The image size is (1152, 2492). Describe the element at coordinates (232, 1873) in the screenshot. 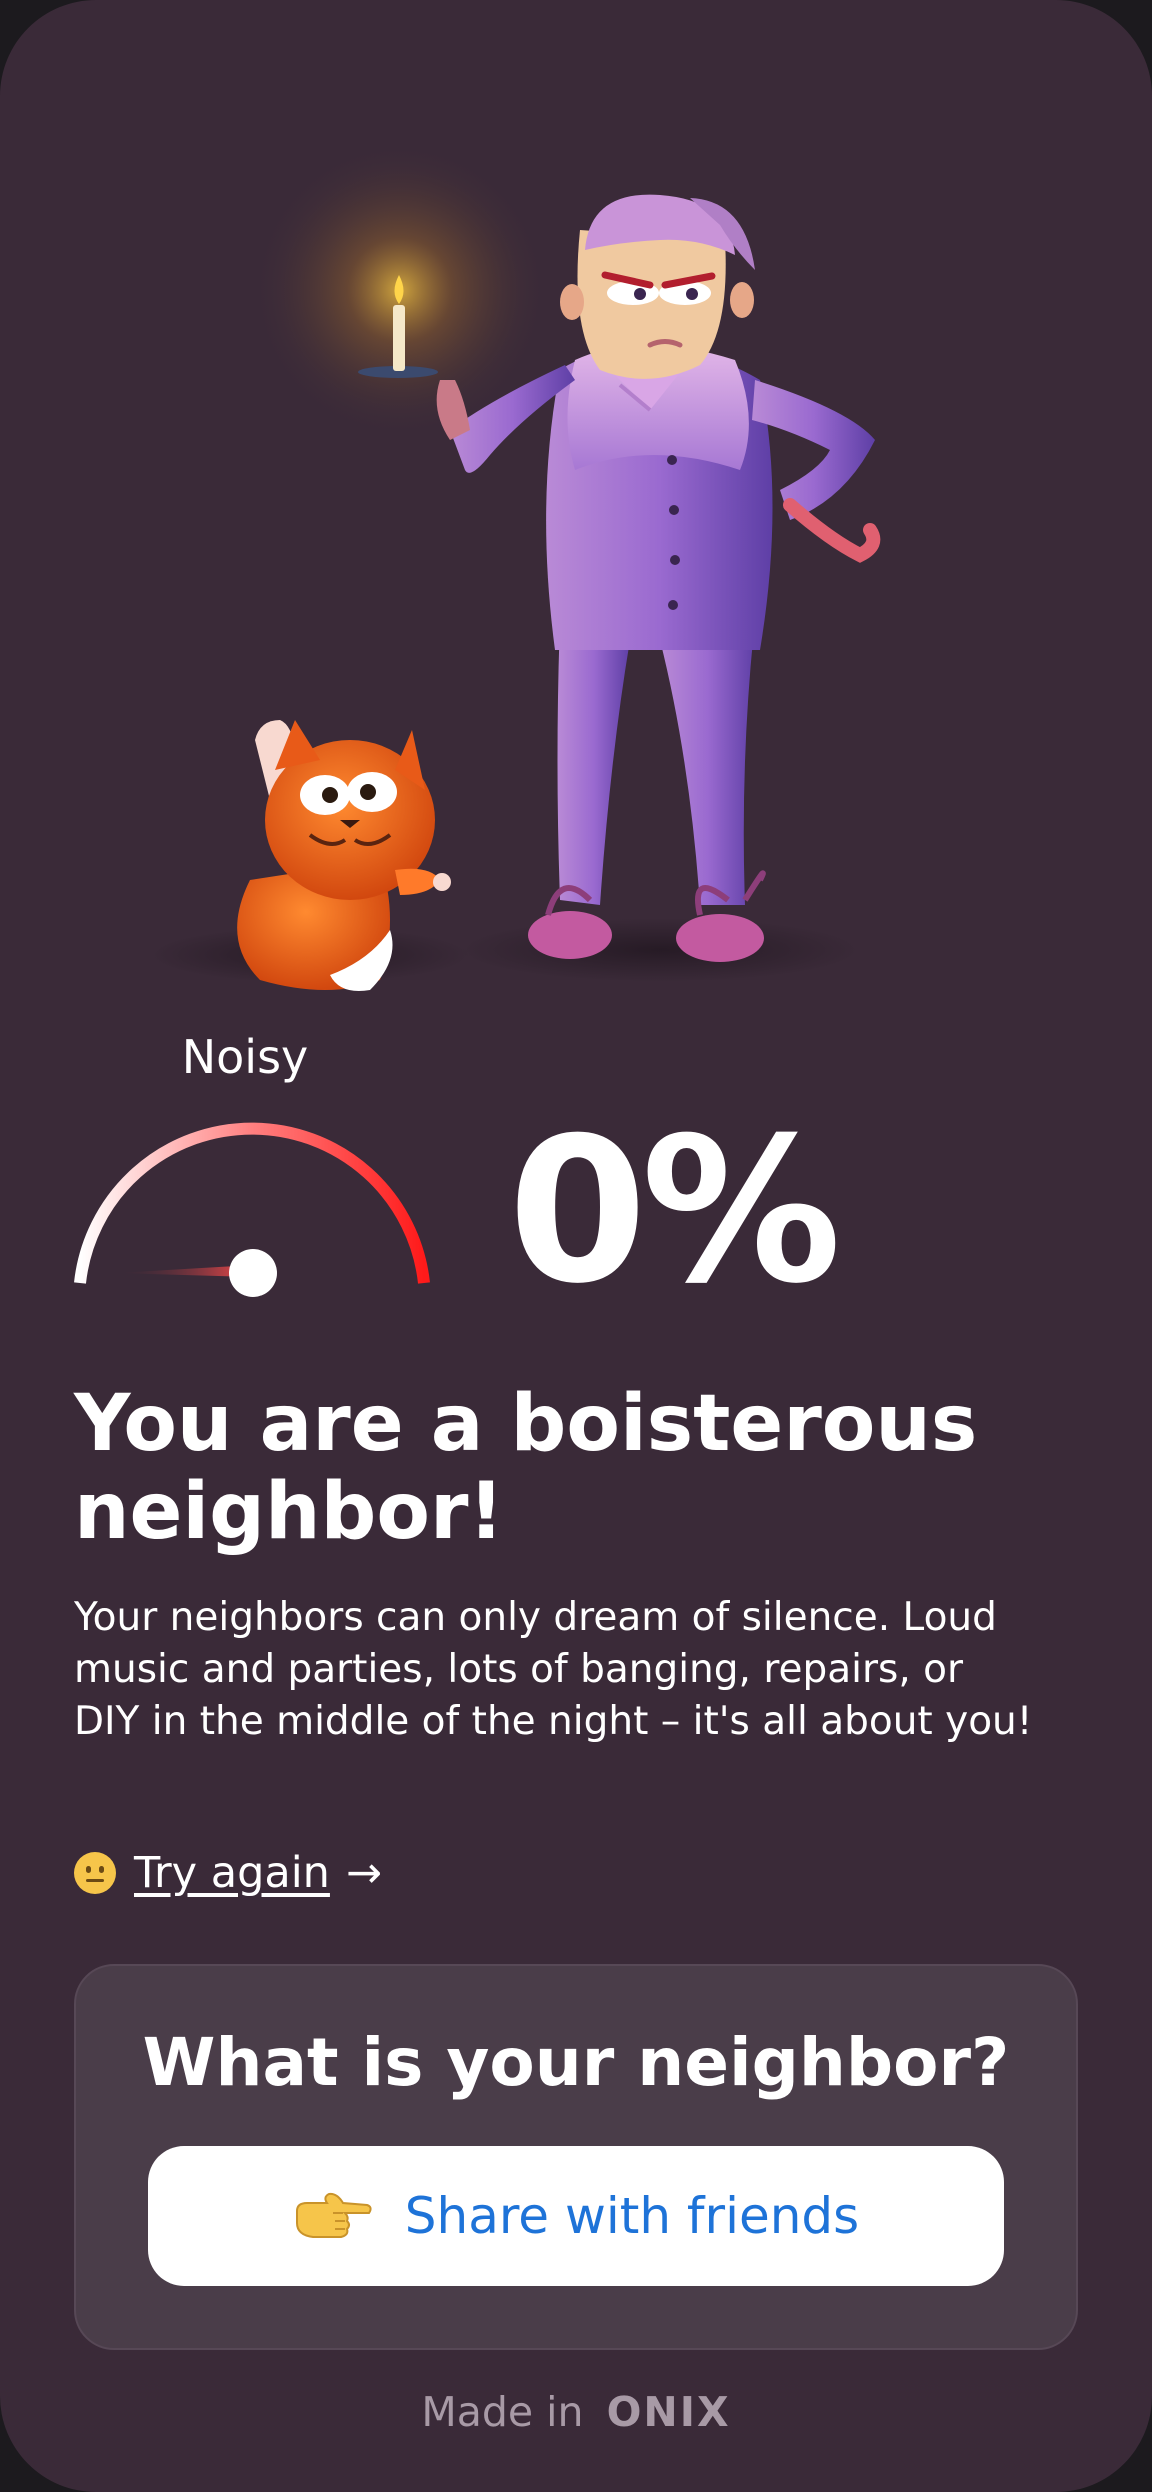

I see `try-again-label: Try again` at that location.